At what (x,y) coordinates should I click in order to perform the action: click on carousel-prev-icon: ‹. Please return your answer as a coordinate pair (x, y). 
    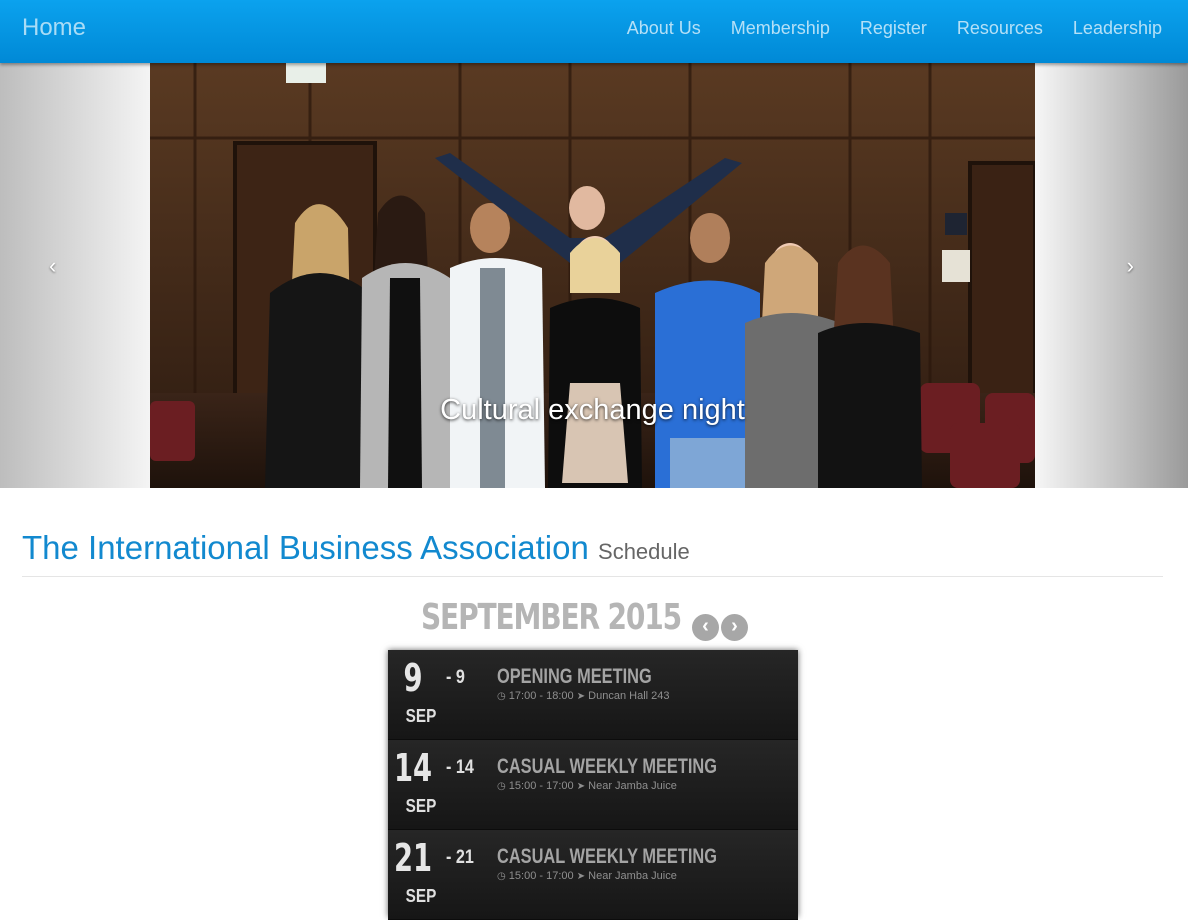
    Looking at the image, I should click on (52, 266).